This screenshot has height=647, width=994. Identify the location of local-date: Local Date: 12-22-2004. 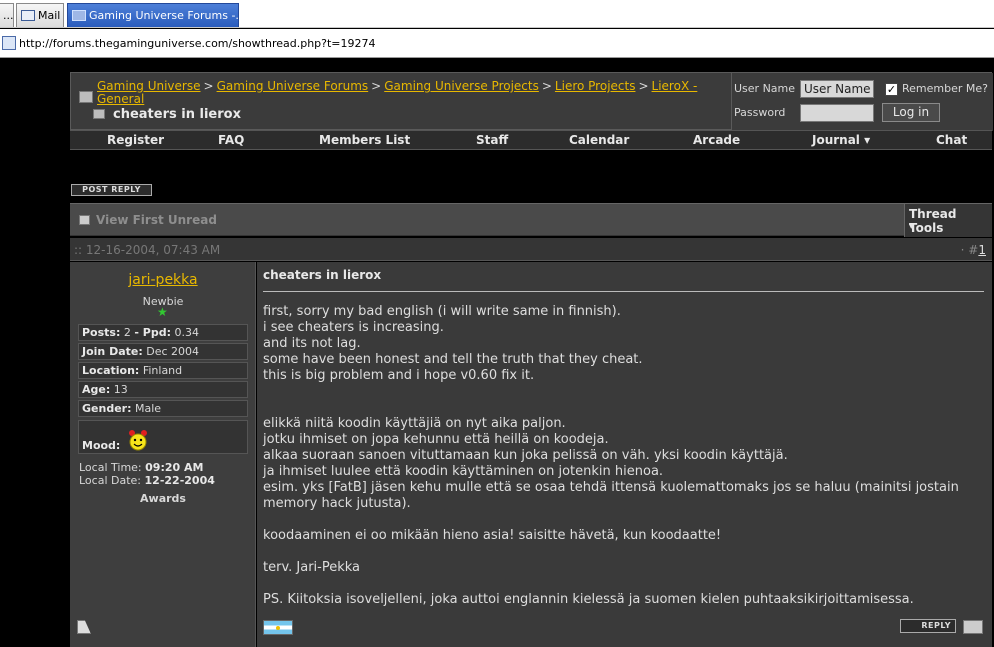
(147, 480).